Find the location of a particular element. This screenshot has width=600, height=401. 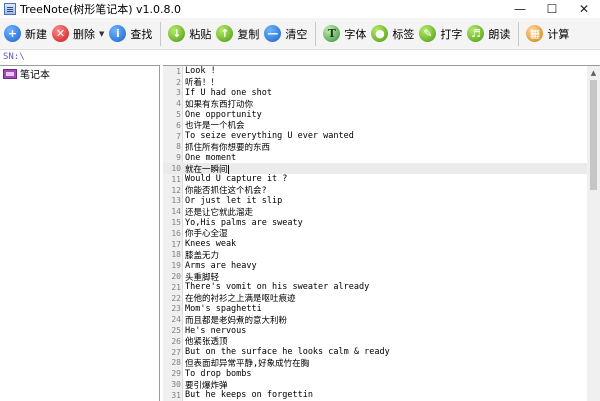

line-number: 7 is located at coordinates (178, 136).